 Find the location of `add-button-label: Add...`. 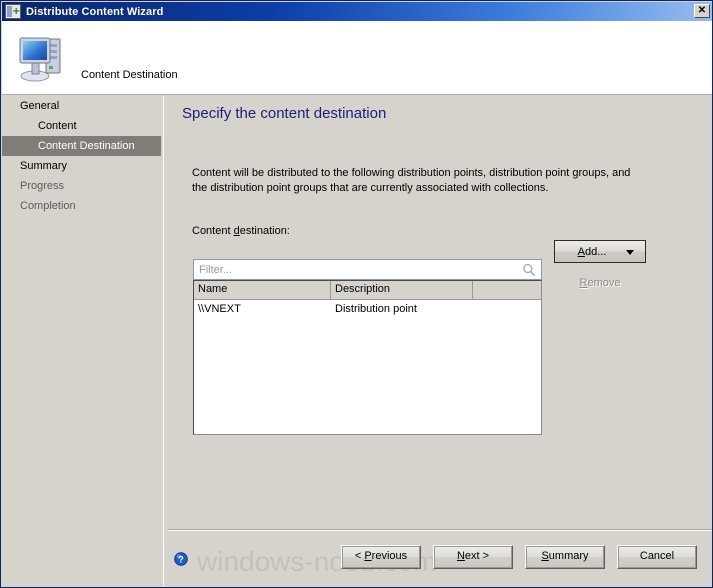

add-button-label: Add... is located at coordinates (592, 252).